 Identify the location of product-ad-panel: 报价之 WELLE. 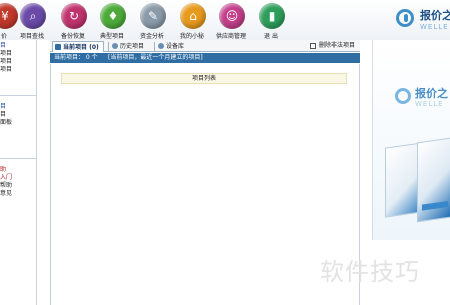
(411, 140).